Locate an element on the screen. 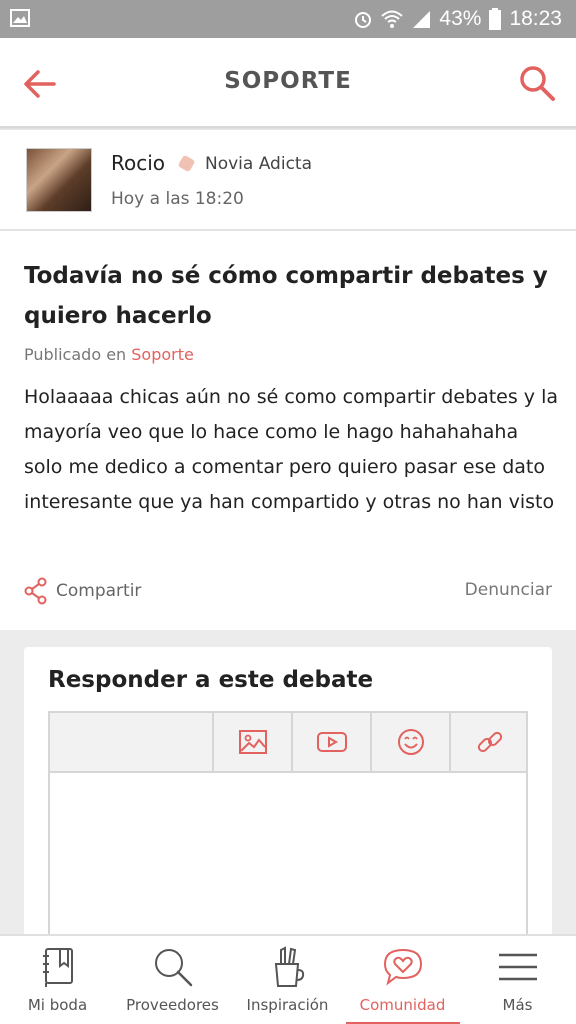 The image size is (576, 1024). avatar is located at coordinates (59, 180).